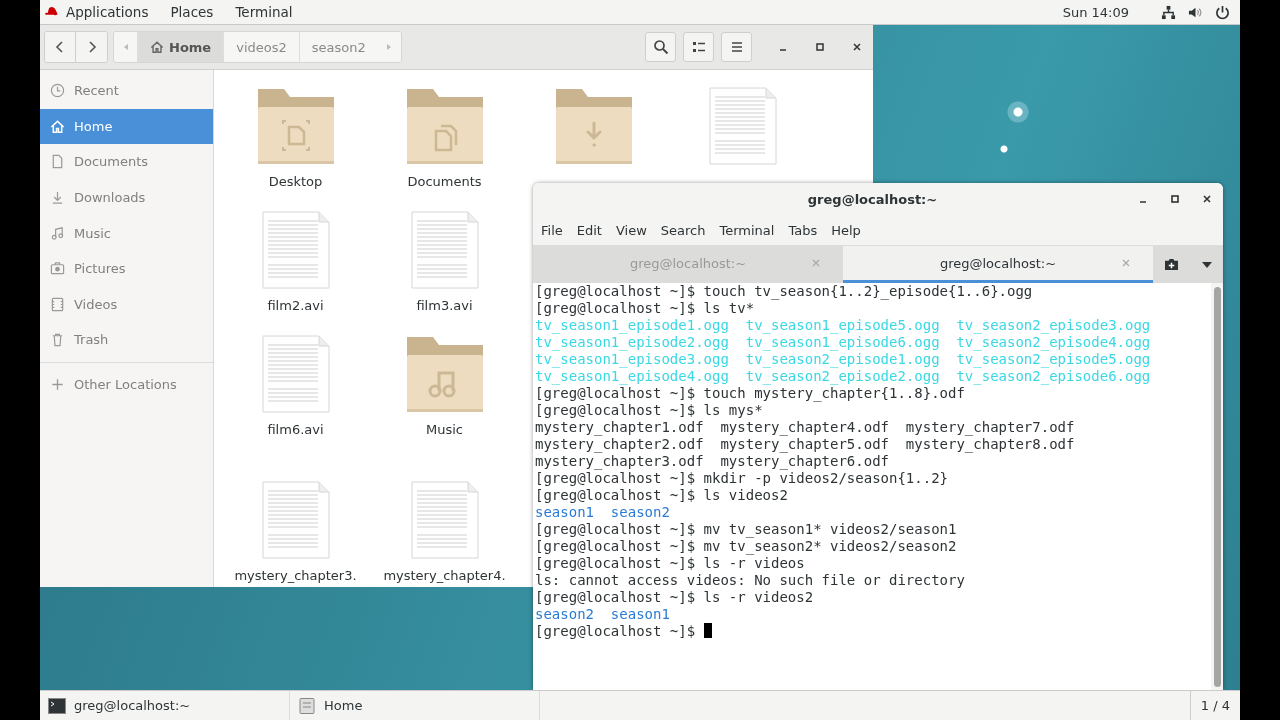 This screenshot has width=1280, height=720. I want to click on download-icon, so click(57, 198).